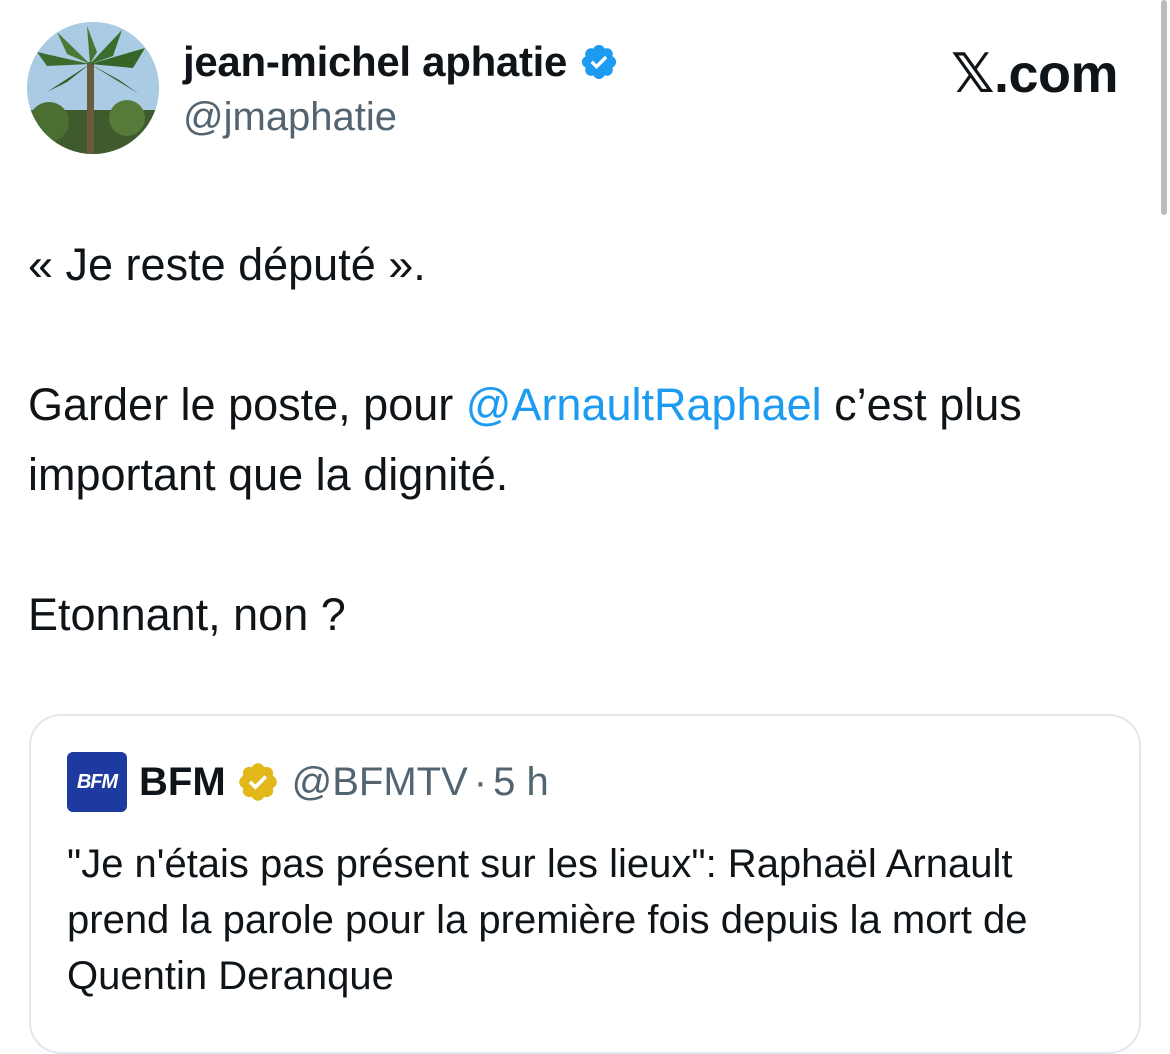 The width and height of the screenshot is (1170, 1054). I want to click on author-avatar, so click(93, 88).